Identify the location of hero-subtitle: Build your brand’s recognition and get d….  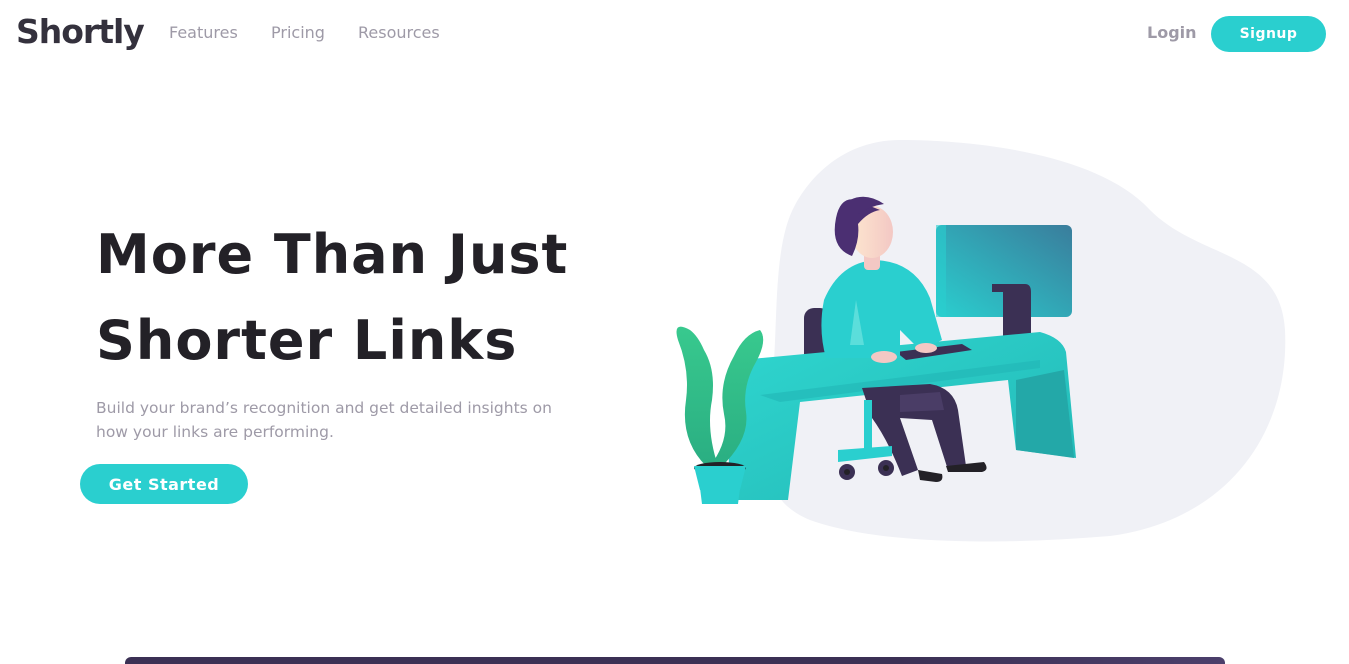
(324, 420).